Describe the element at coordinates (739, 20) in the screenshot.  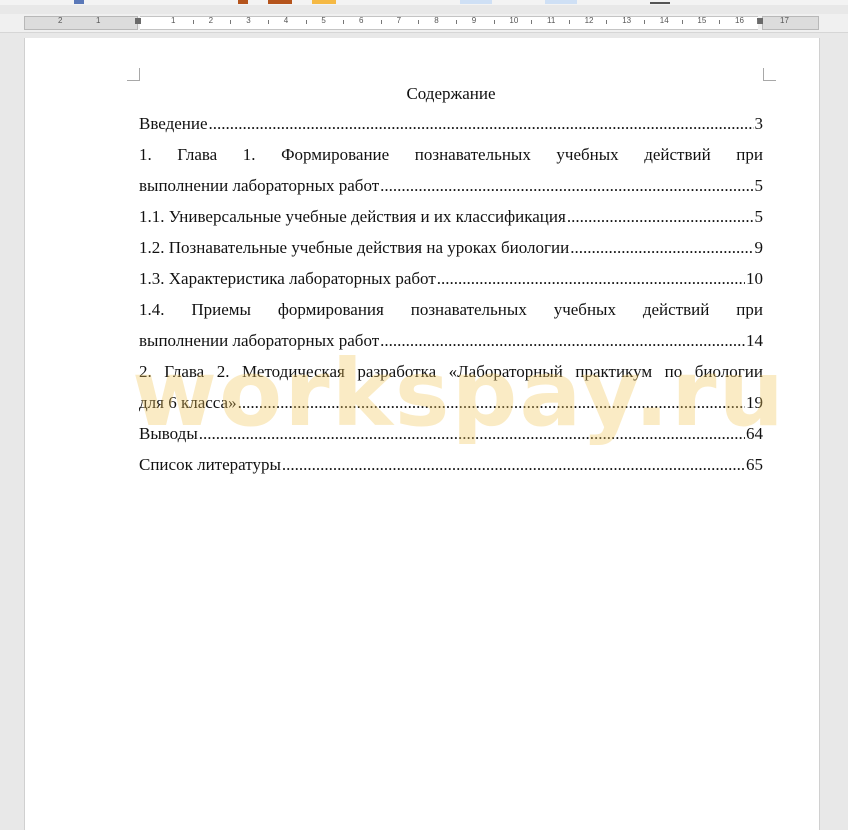
I see `ruler-number: 16` at that location.